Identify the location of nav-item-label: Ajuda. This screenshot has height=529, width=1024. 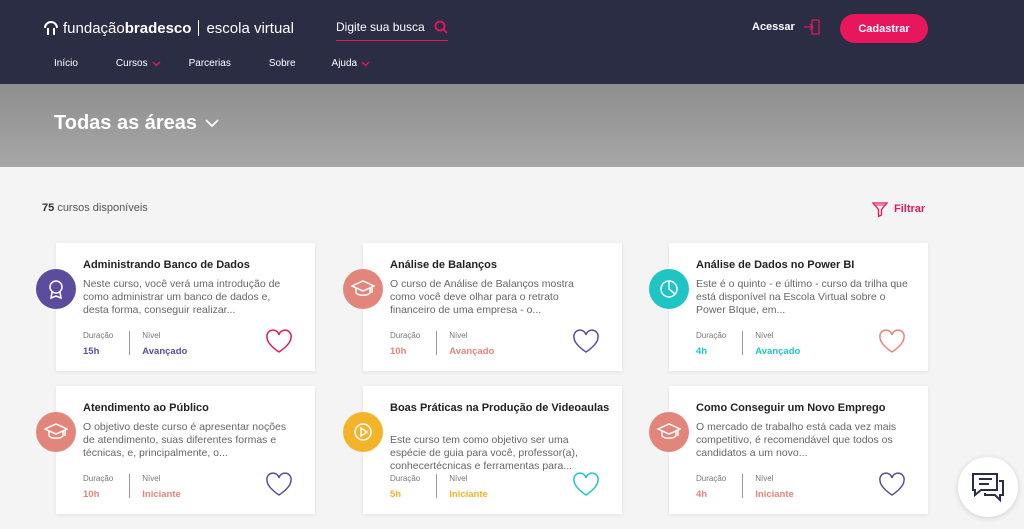
(344, 63).